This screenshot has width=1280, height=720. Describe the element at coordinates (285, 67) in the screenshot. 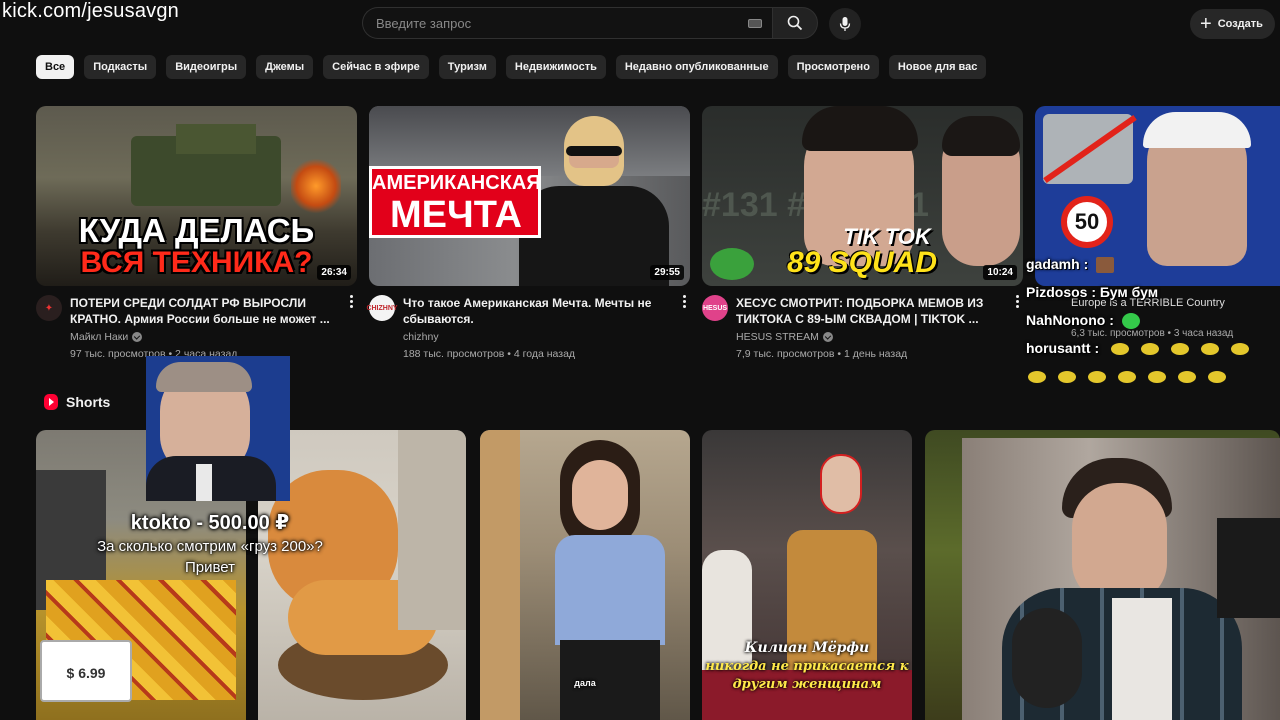

I see `chip-jams: Джемы` at that location.